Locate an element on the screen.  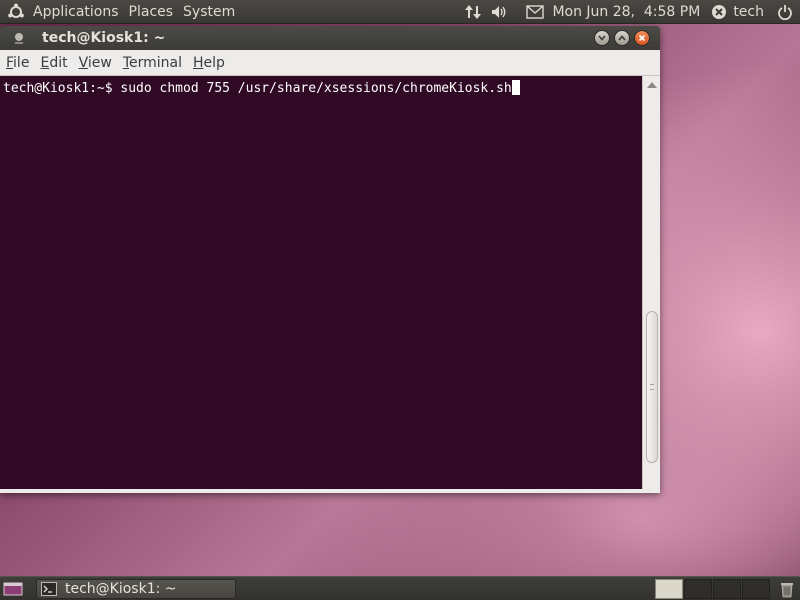
clock: Mon Jun 28, 4:58 PM is located at coordinates (626, 12).